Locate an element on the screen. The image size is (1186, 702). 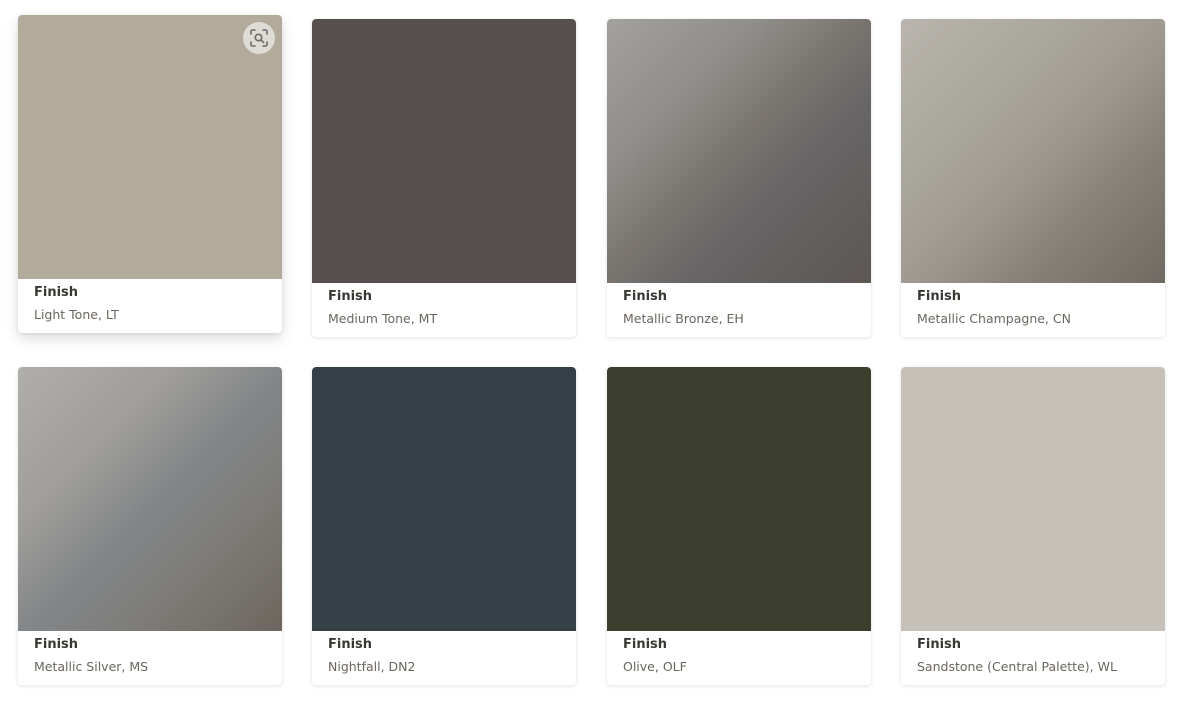
finish-card-medium-tone: Finish Medium Tone, MT is located at coordinates (444, 178).